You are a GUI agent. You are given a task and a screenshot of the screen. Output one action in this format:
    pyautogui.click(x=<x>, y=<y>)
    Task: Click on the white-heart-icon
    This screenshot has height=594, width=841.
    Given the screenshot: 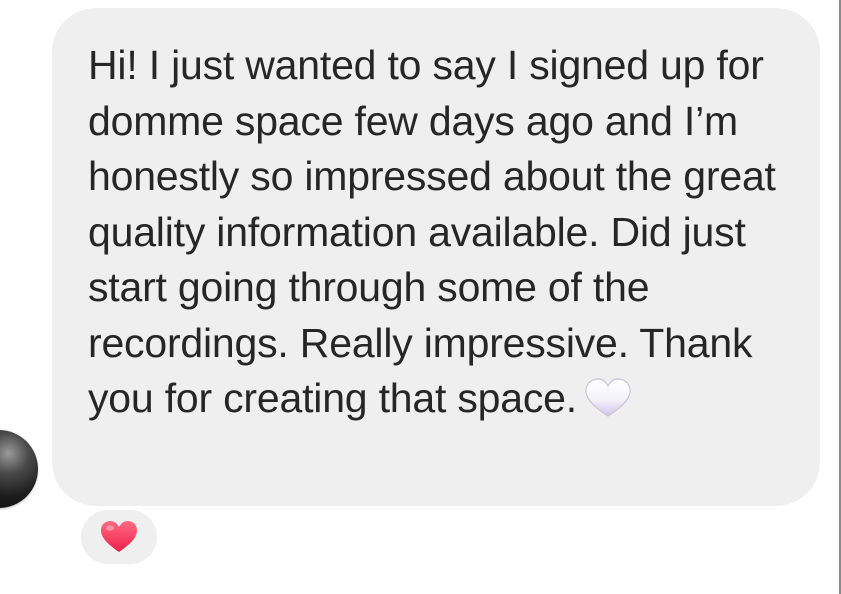 What is the action you would take?
    pyautogui.click(x=608, y=397)
    